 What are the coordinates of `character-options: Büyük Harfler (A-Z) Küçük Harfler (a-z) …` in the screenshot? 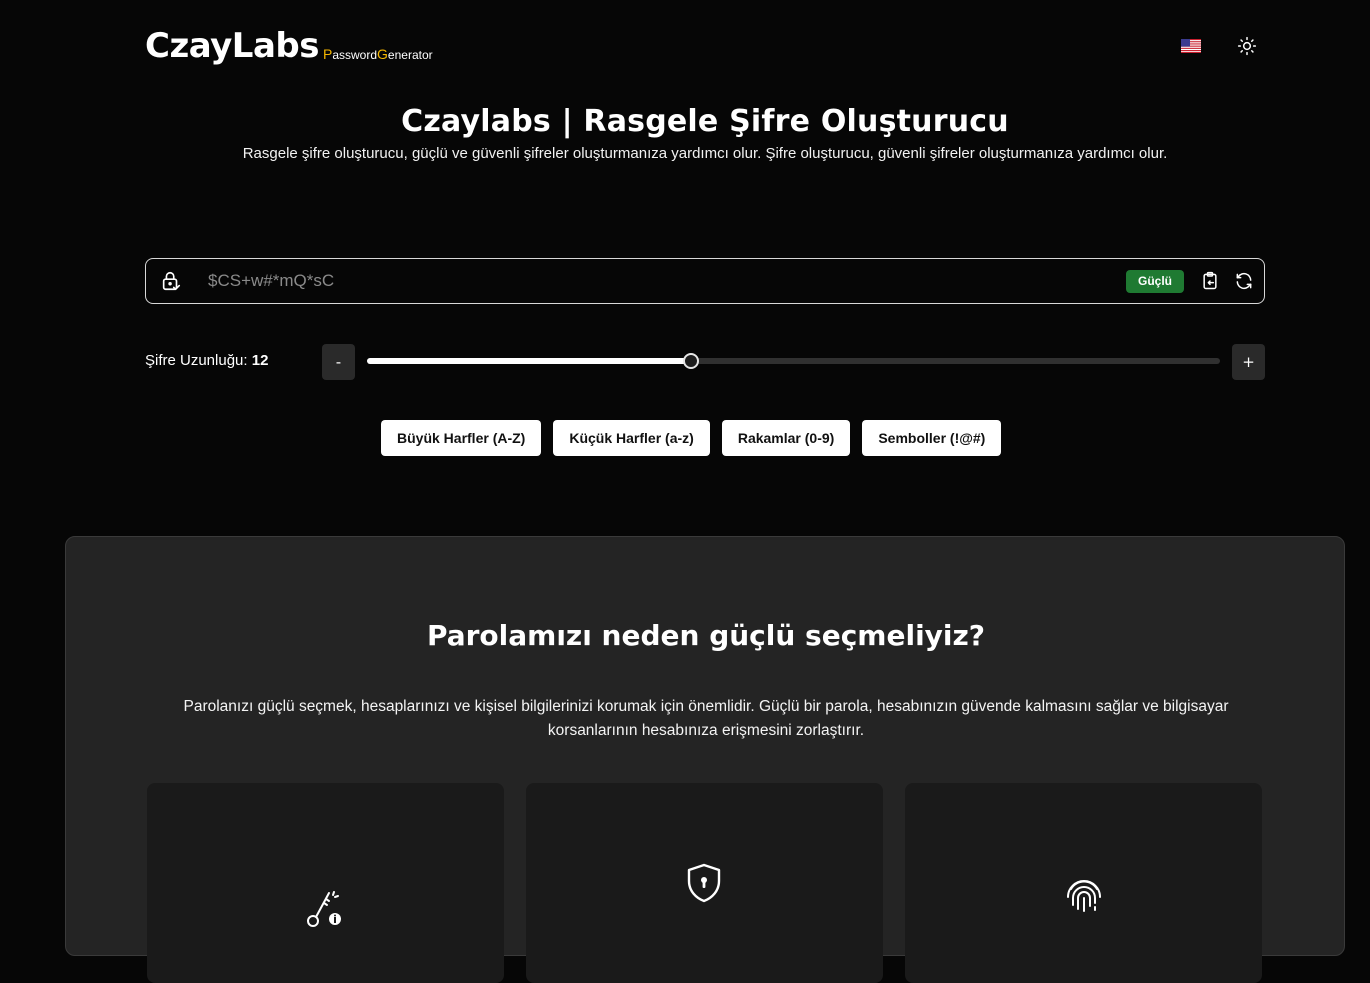 It's located at (691, 438).